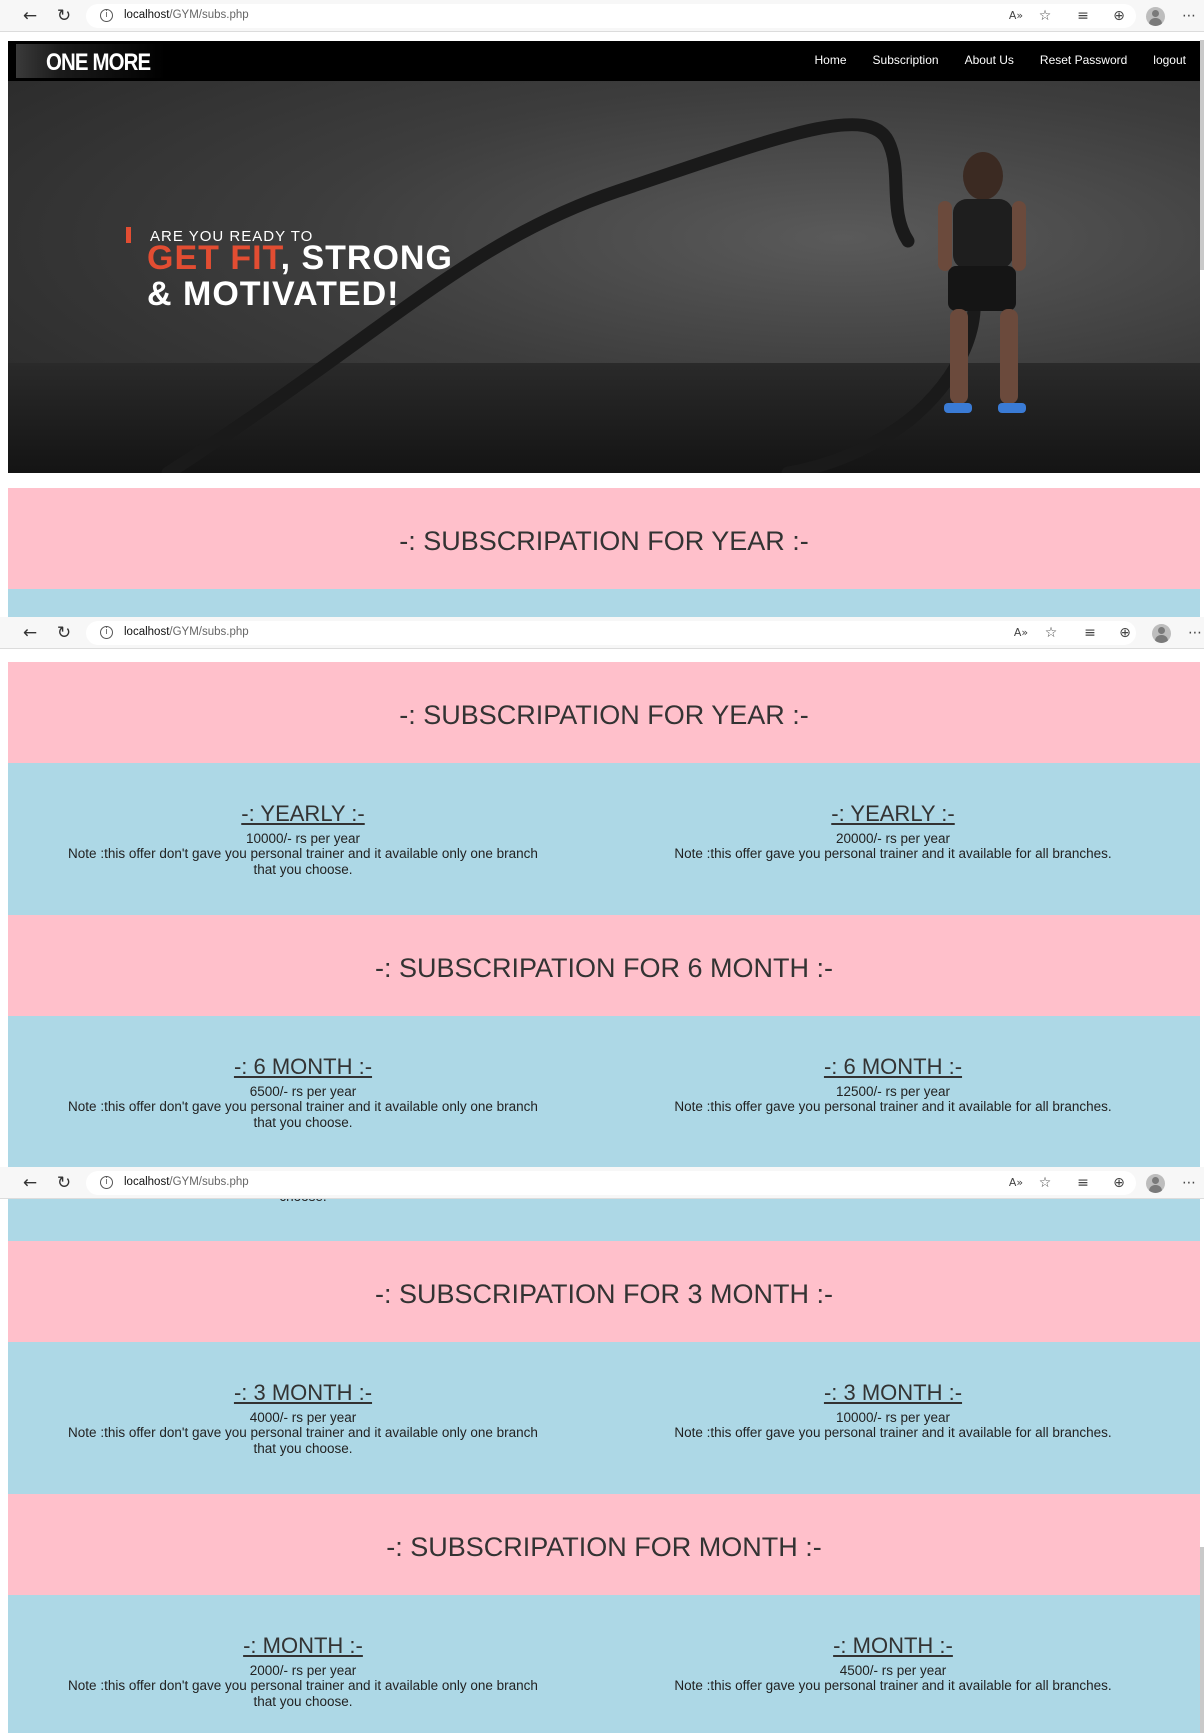 The image size is (1204, 1733). What do you see at coordinates (893, 1091) in the screenshot?
I see `plan-price: 12500/- rs per year` at bounding box center [893, 1091].